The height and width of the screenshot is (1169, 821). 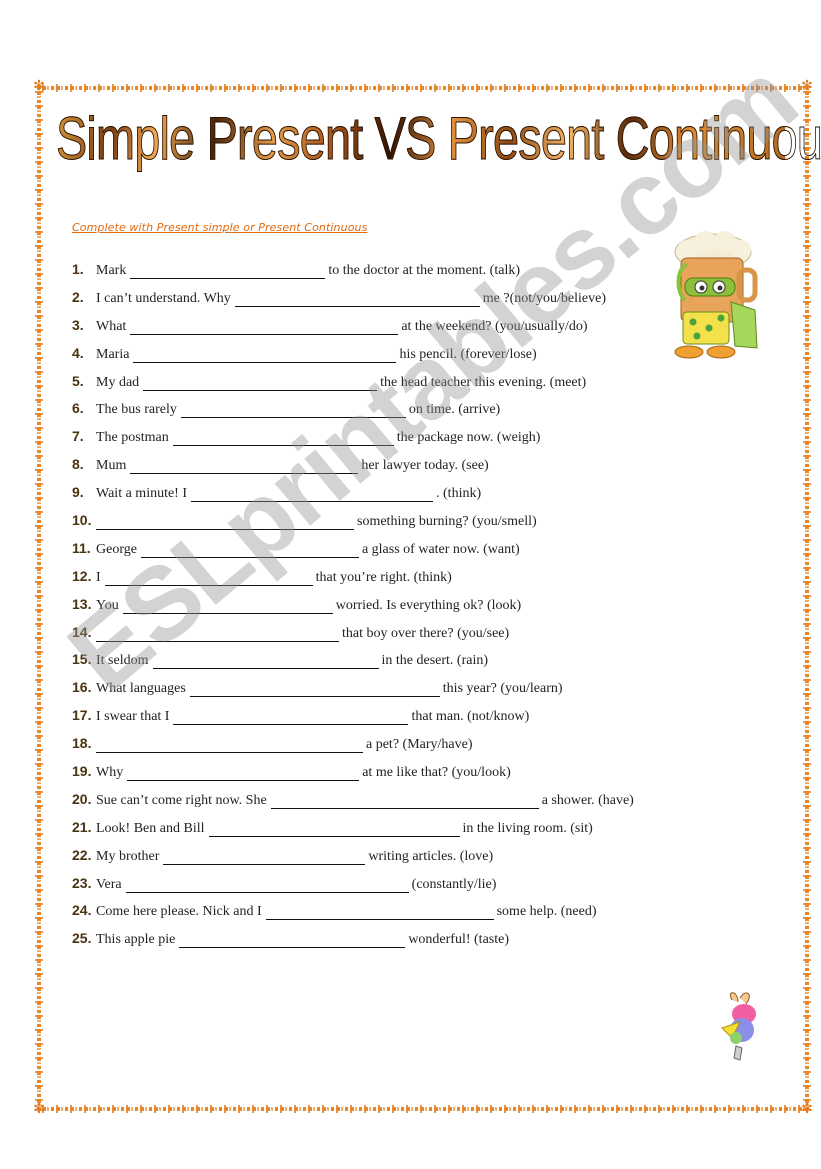 I want to click on prompt-after-blank: (constantly/lie), so click(x=454, y=884).